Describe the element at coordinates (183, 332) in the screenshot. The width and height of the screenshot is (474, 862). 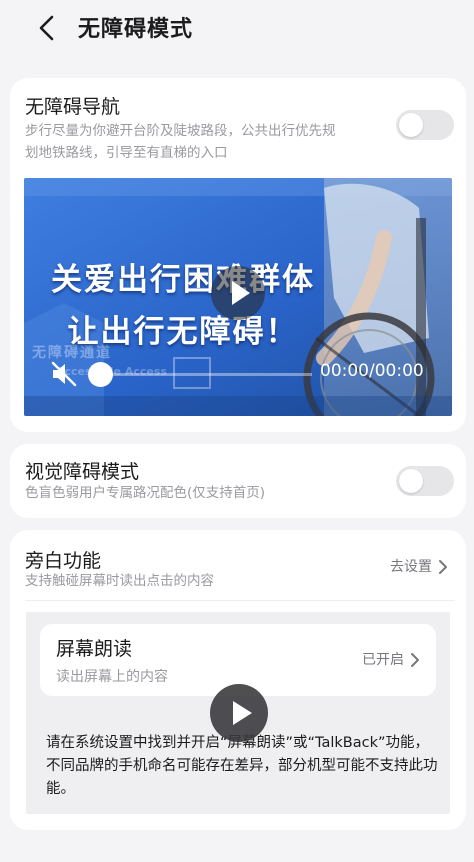
I see `video-headline-line2: 让出行无障碍！` at that location.